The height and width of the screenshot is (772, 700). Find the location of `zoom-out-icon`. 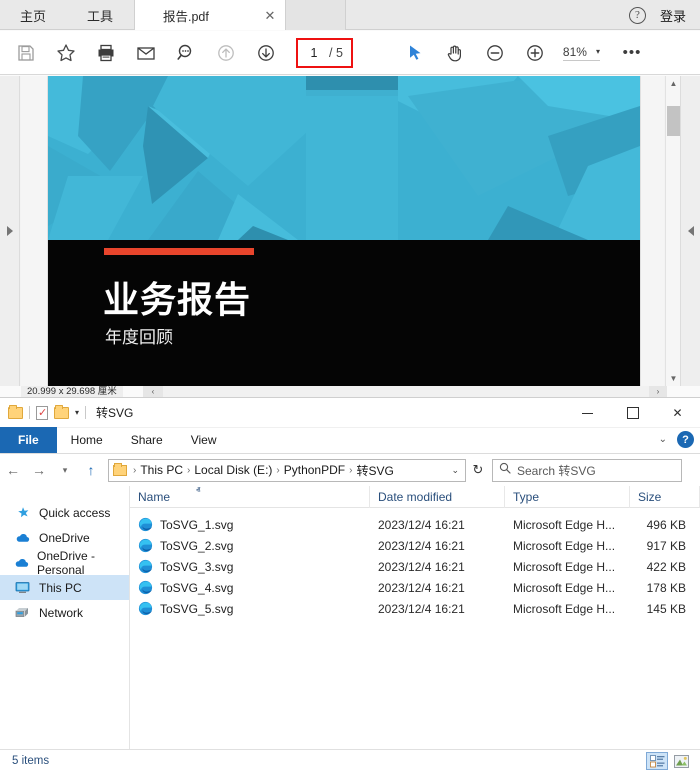

zoom-out-icon is located at coordinates (495, 53).